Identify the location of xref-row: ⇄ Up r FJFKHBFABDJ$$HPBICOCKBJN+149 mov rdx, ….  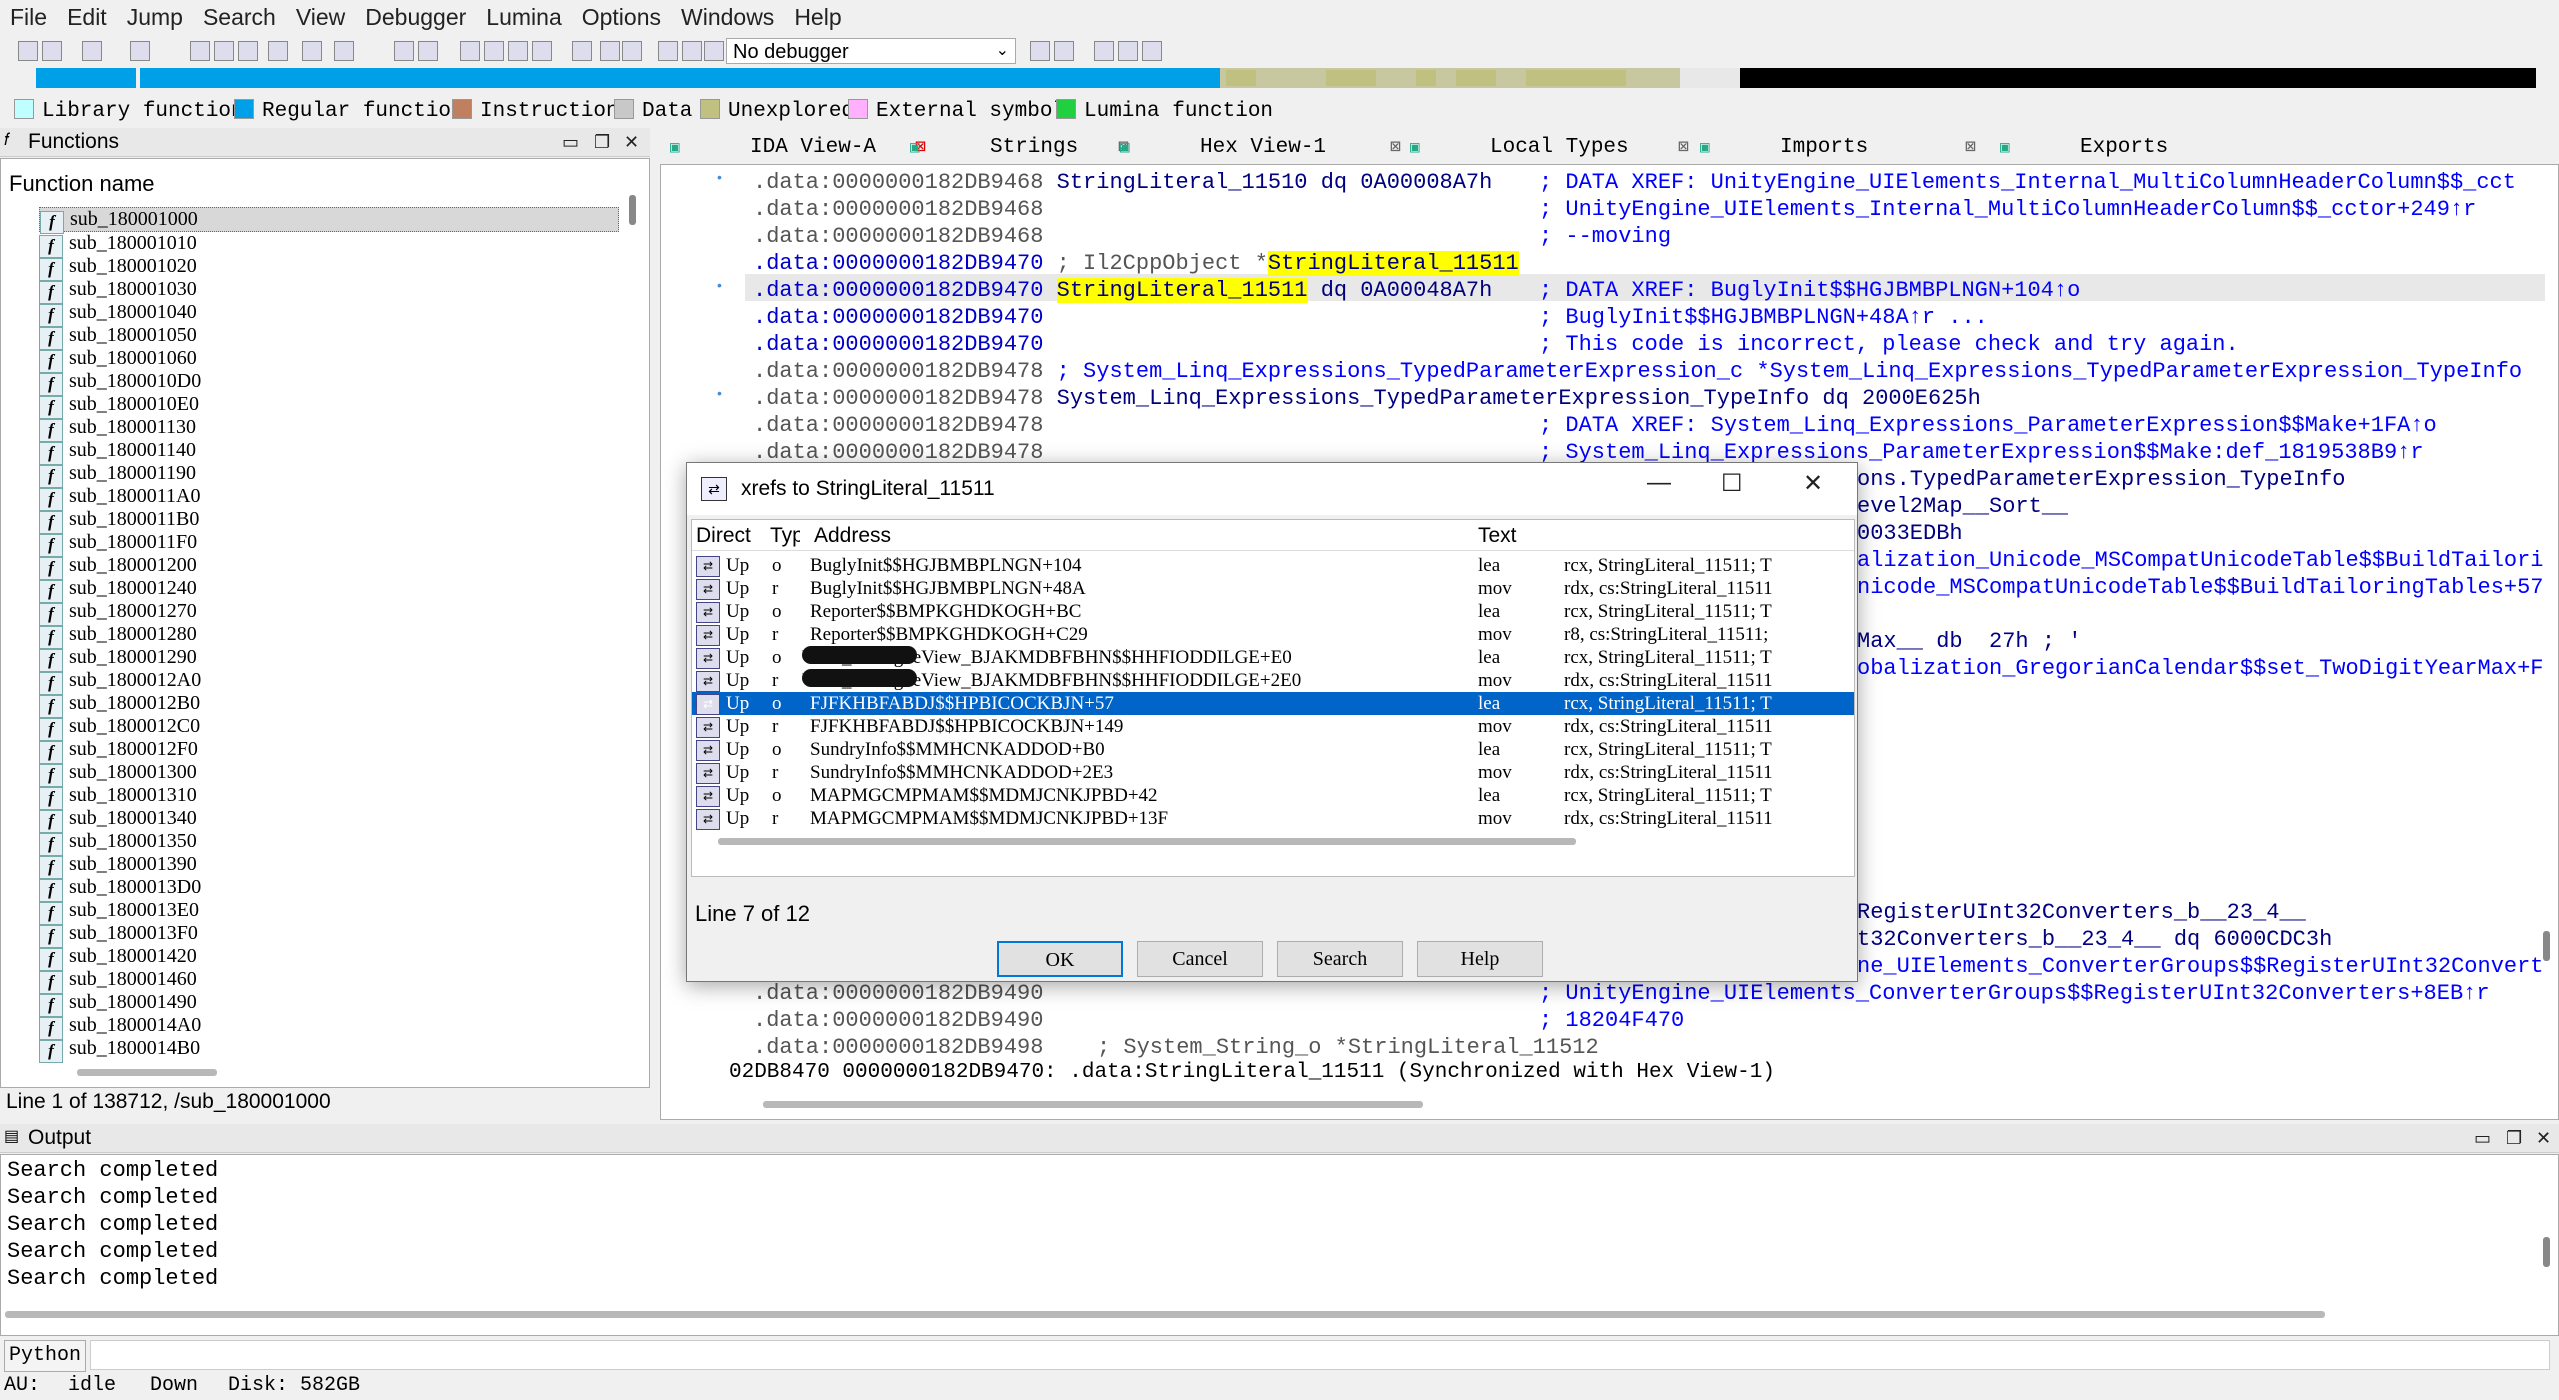
(1273, 726).